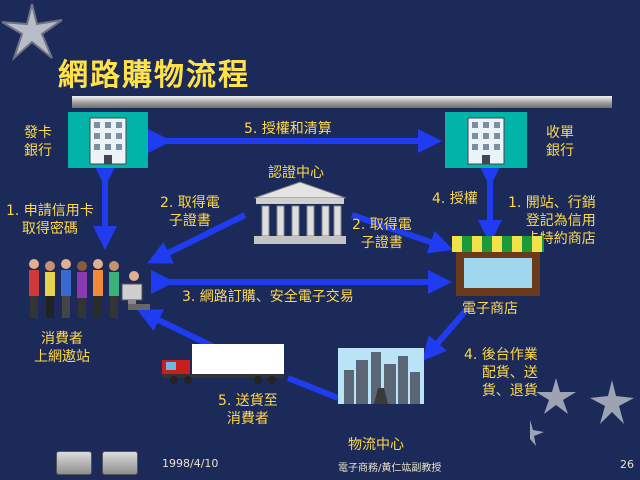 This screenshot has width=640, height=480. What do you see at coordinates (38, 142) in the screenshot?
I see `issuing-bank-label: 發卡 銀行` at bounding box center [38, 142].